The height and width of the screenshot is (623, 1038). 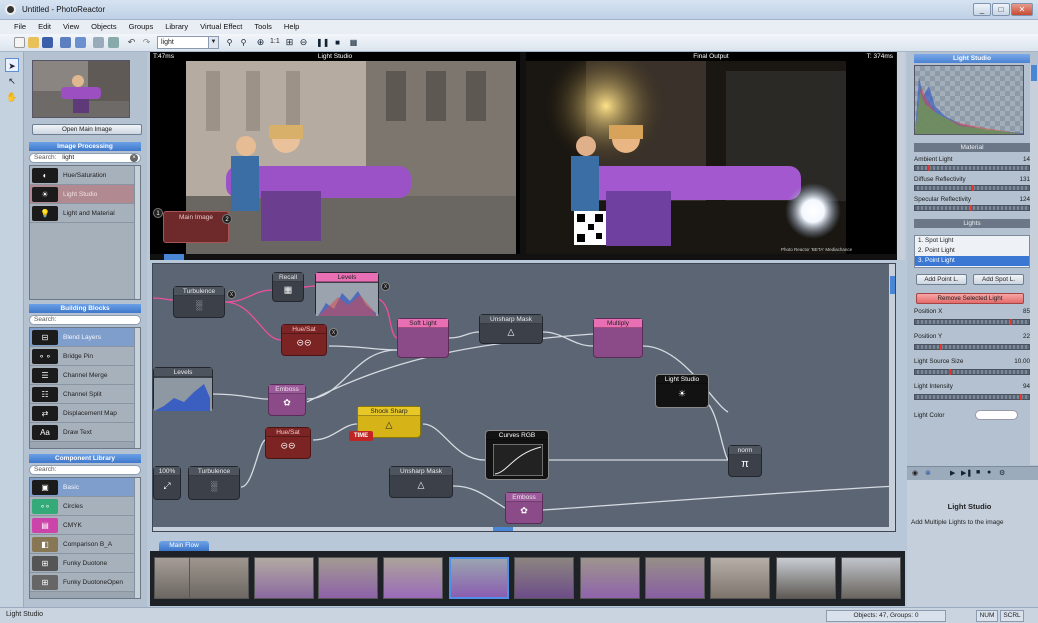 What do you see at coordinates (511, 329) in the screenshot?
I see `unsharp-mask-node: Unsharp Mask △` at bounding box center [511, 329].